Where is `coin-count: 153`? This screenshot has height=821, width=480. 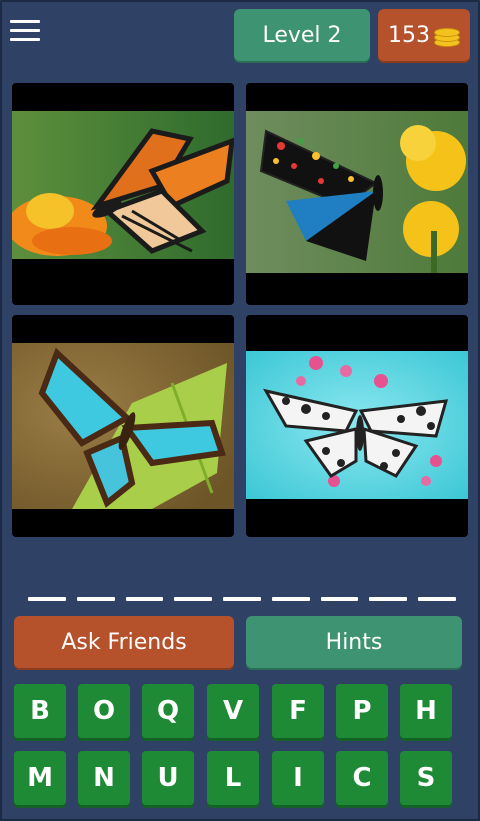 coin-count: 153 is located at coordinates (409, 35).